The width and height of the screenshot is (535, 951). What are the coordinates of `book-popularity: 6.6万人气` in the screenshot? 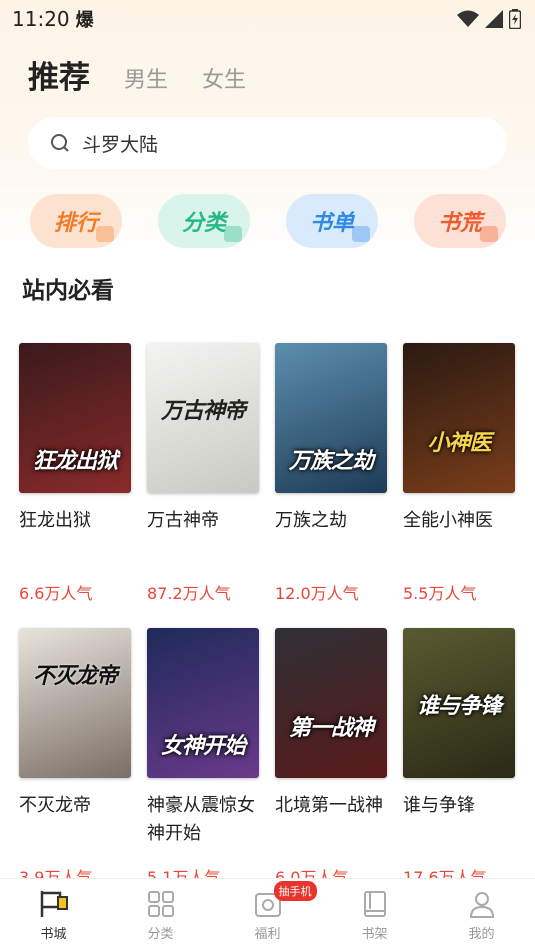 It's located at (56, 593).